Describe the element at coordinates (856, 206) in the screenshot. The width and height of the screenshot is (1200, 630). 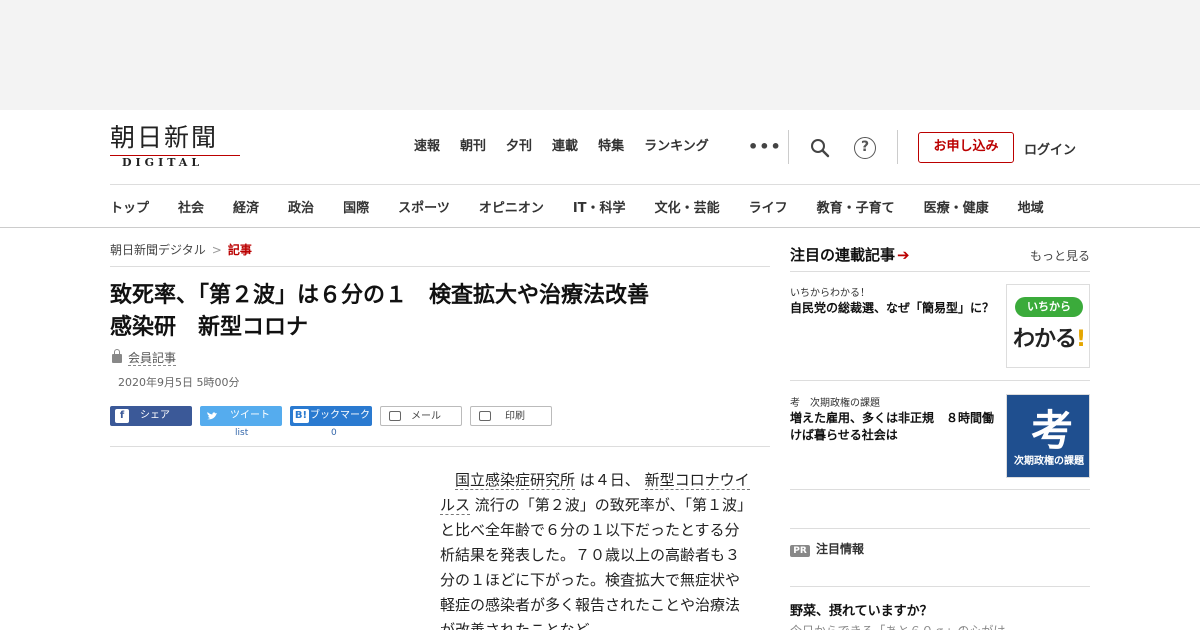
I see `cat-education: 教育・子育て` at that location.